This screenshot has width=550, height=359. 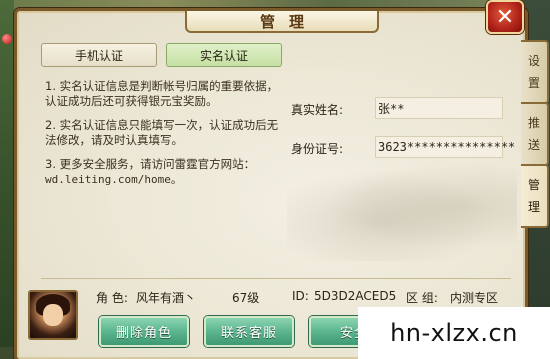 I want to click on role-label: 角 色:, so click(x=112, y=298).